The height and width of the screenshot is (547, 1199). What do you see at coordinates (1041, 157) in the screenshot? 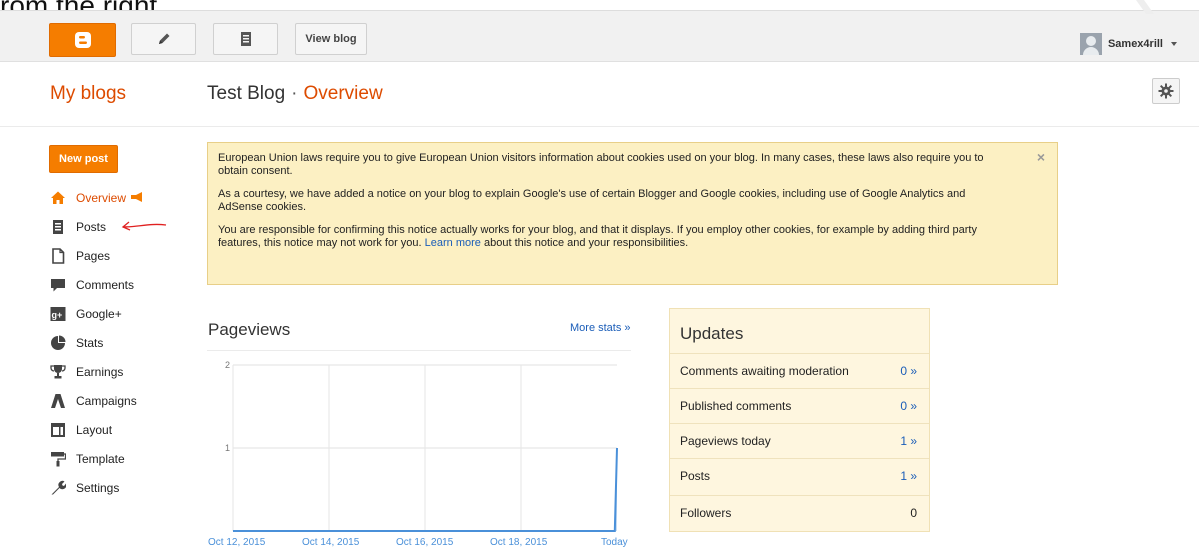
I see `close-icon: ×` at bounding box center [1041, 157].